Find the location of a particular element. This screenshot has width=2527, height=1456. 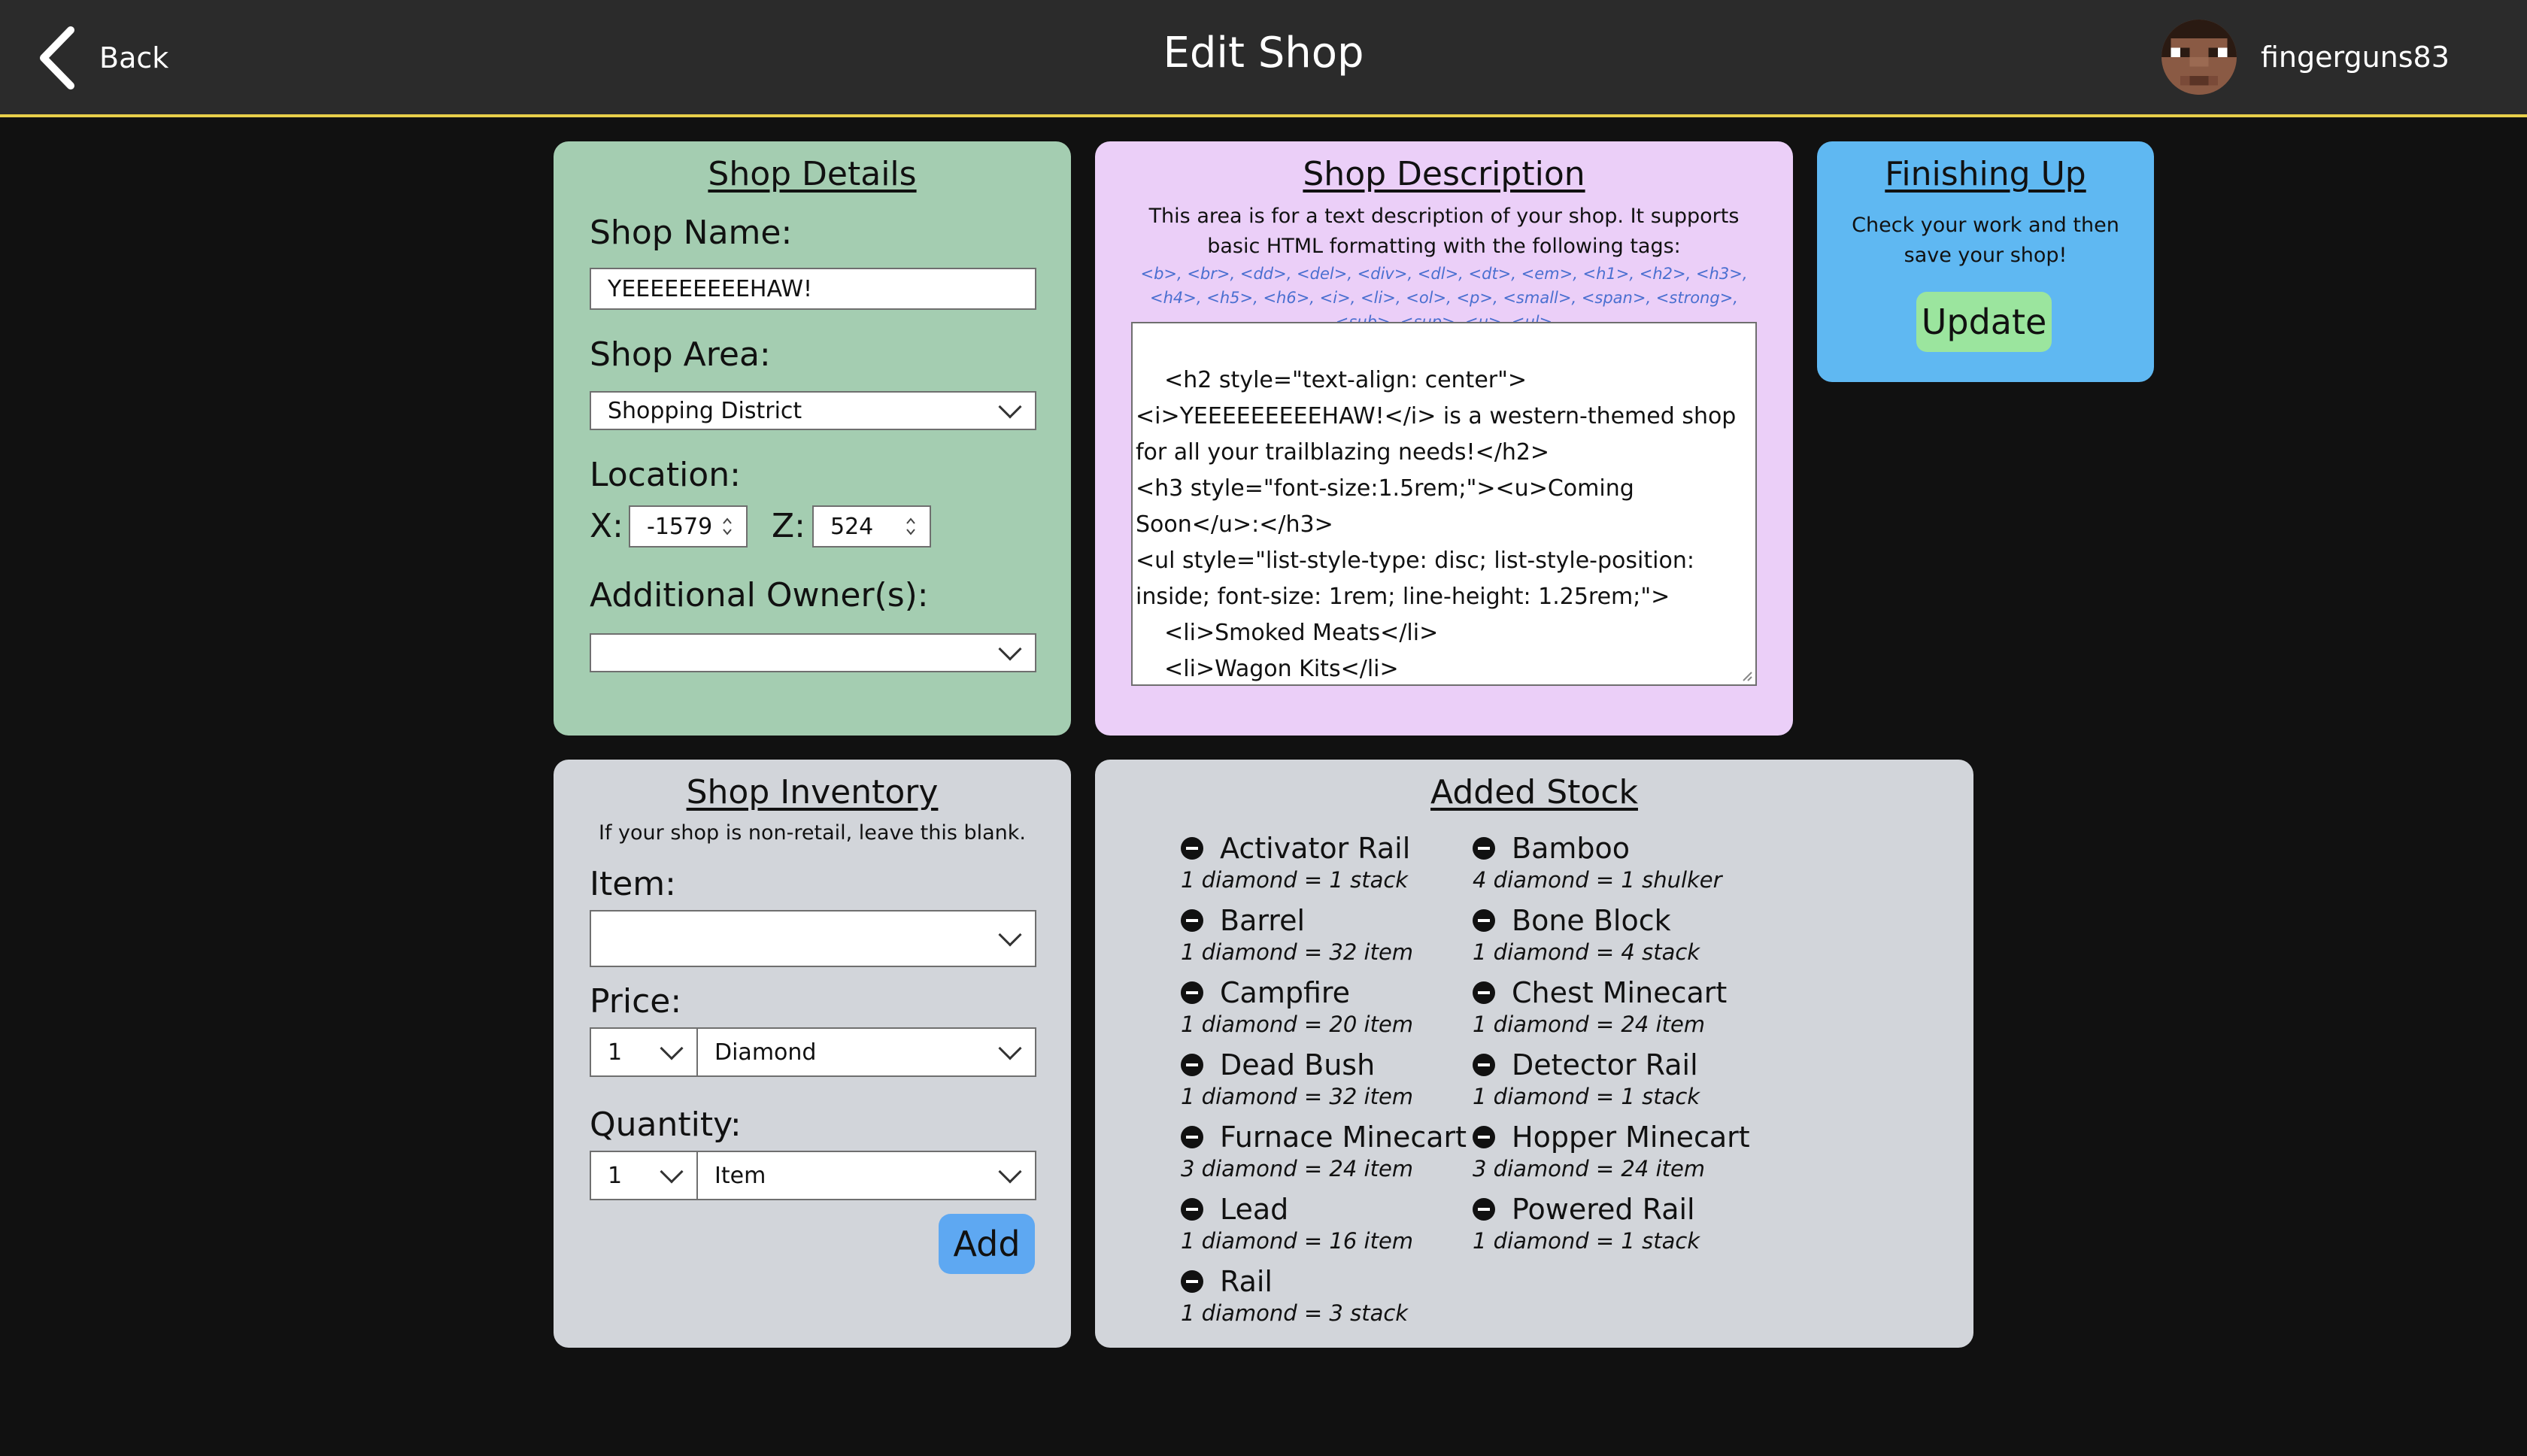

shop-inventory-title: Shop Inventory is located at coordinates (812, 792).